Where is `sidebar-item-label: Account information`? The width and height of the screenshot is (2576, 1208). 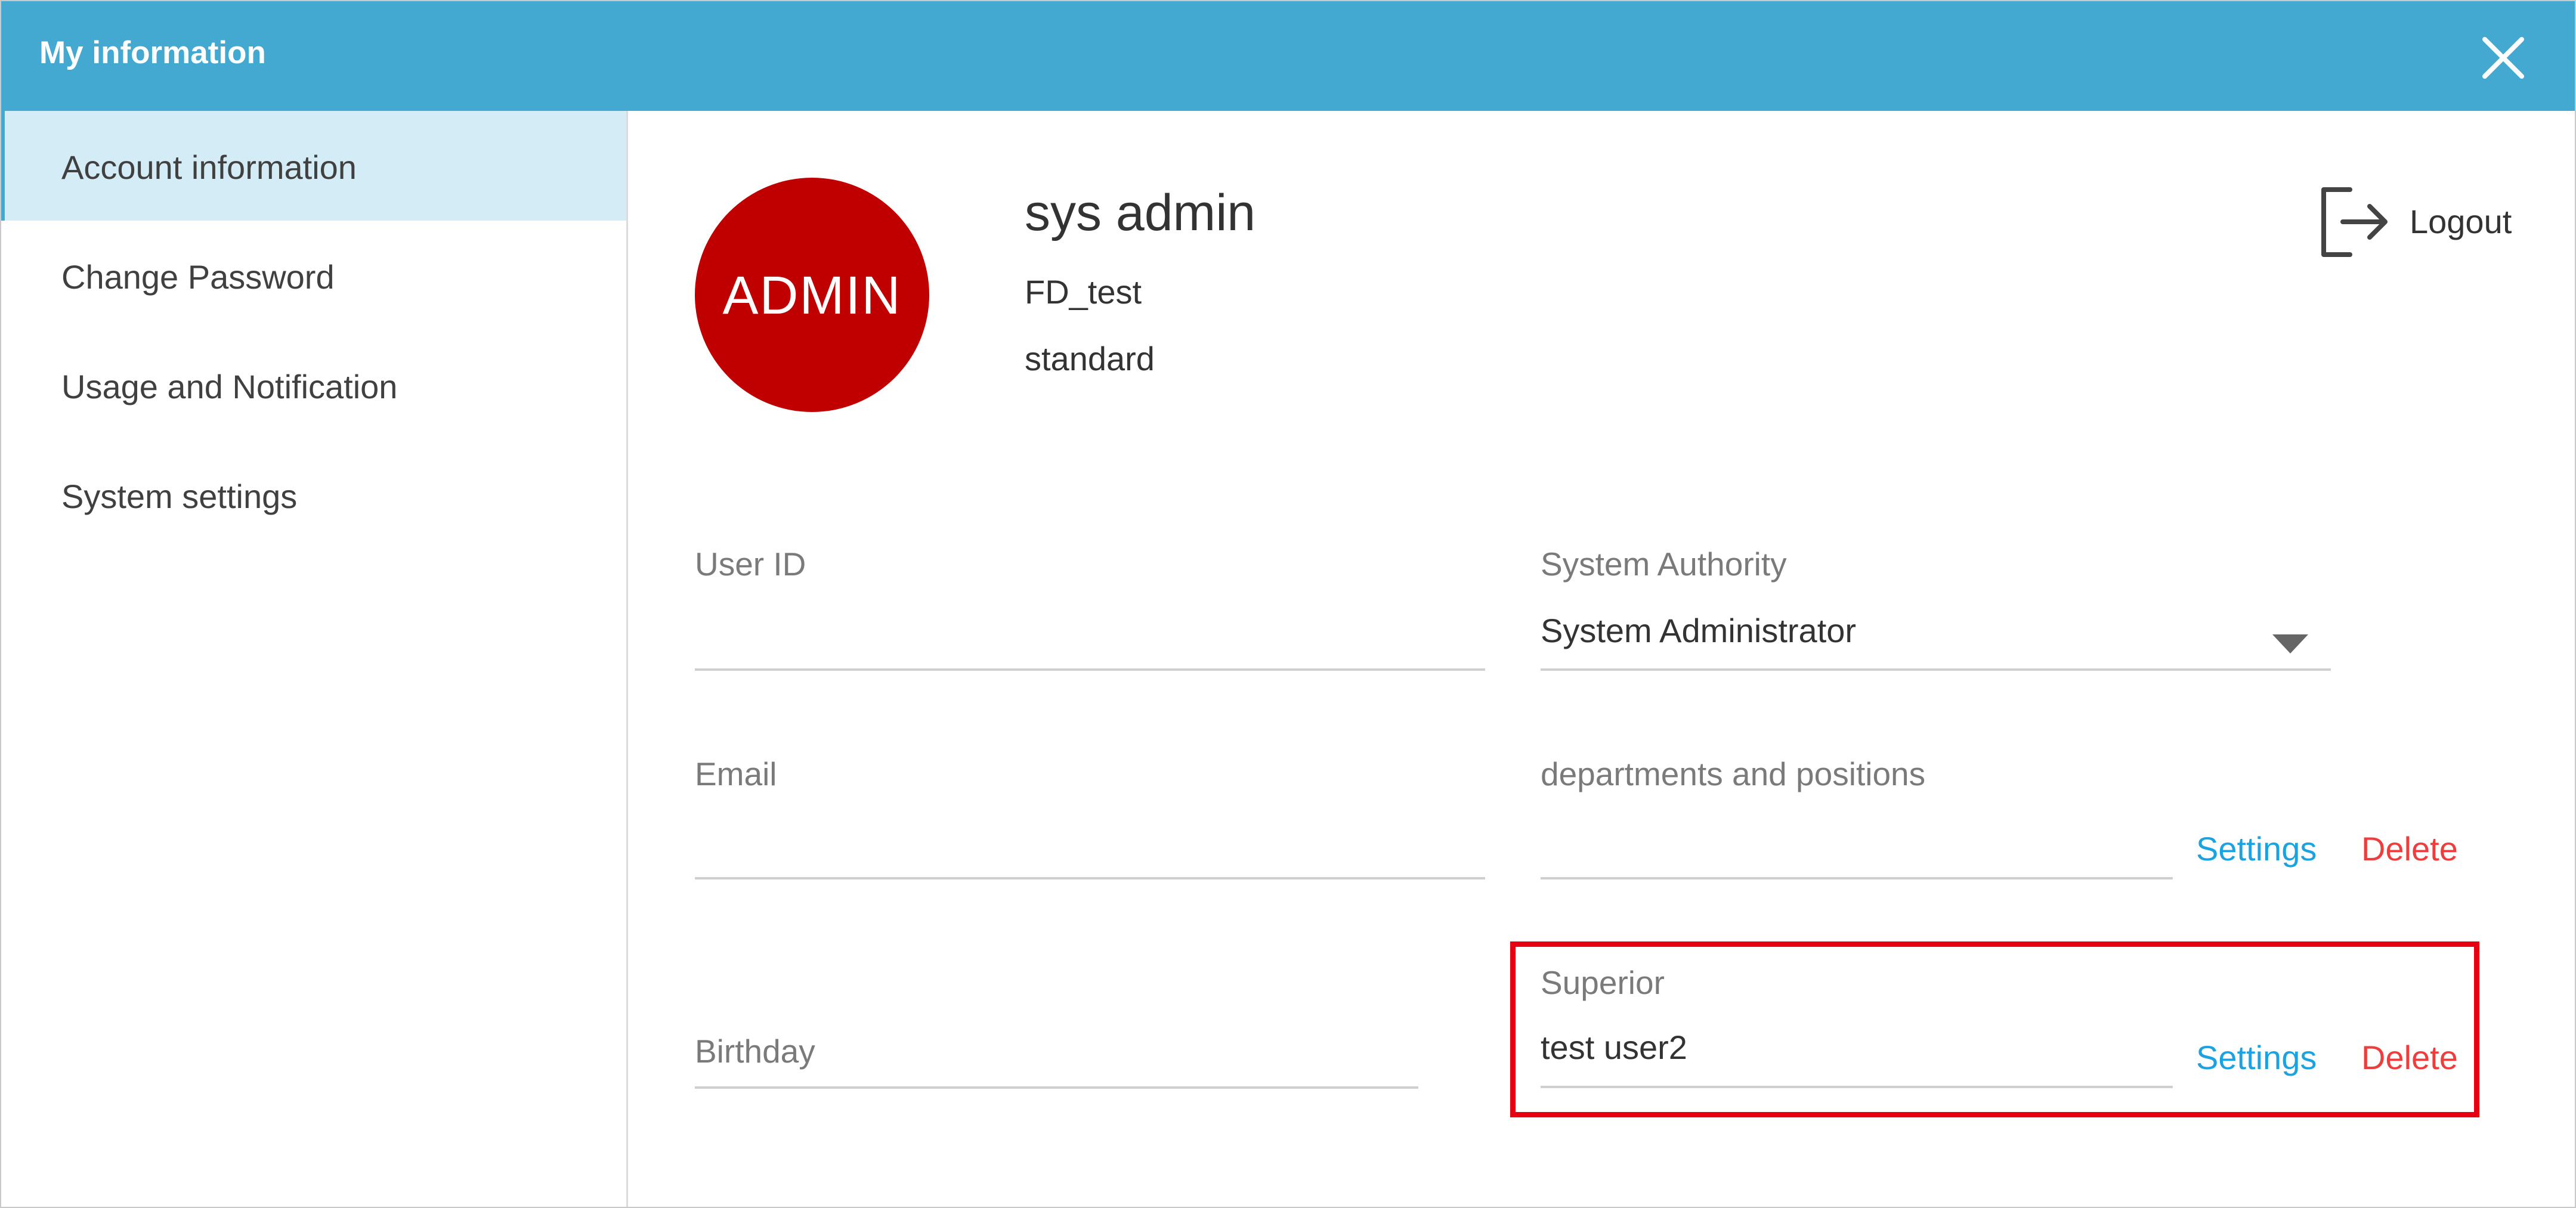 sidebar-item-label: Account information is located at coordinates (209, 167).